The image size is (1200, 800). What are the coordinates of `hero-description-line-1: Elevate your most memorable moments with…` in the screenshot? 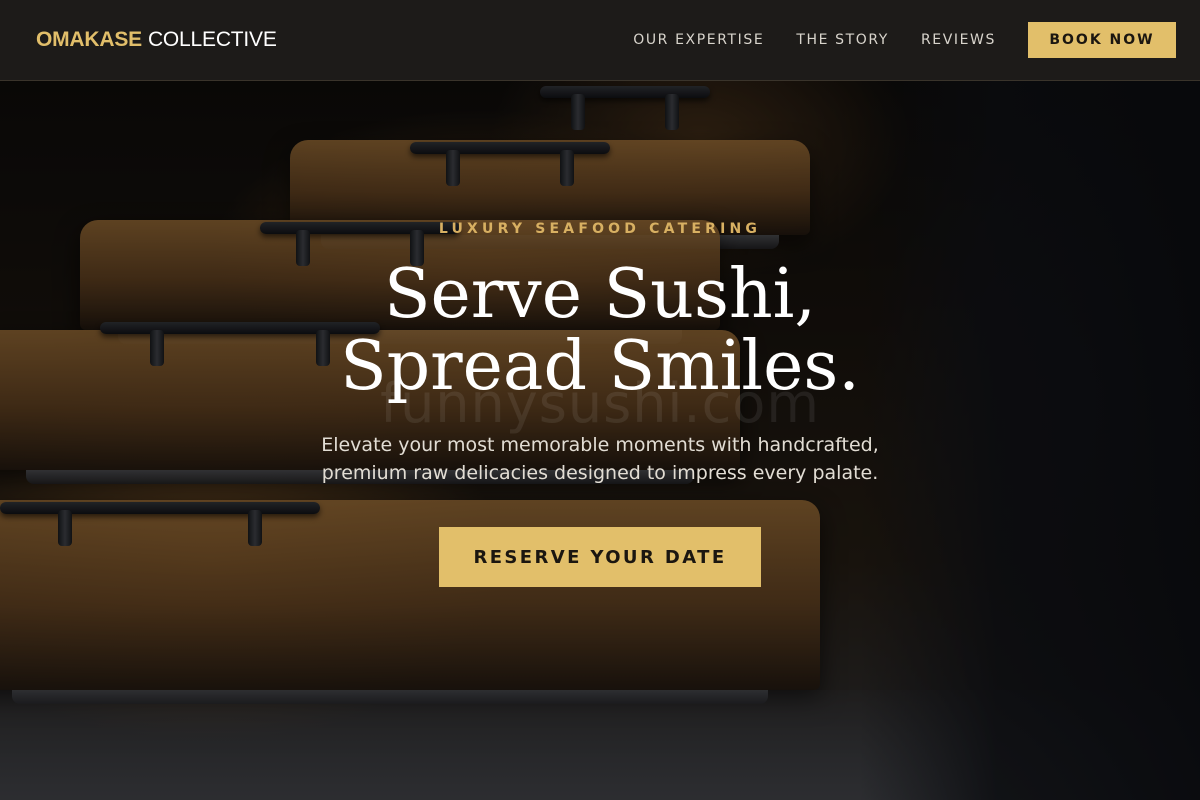 It's located at (600, 445).